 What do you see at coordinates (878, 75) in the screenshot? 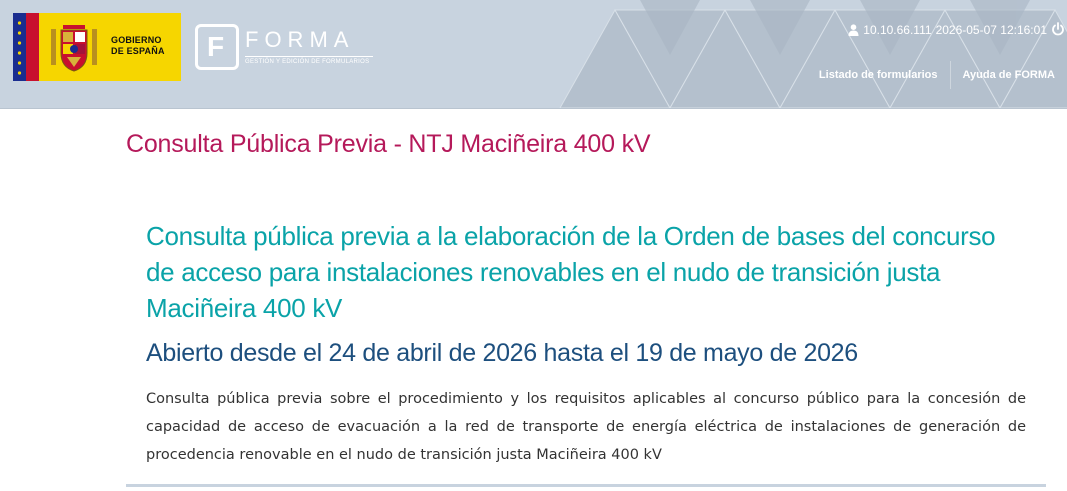
I see `nav-listado-formularios: Listado de formularios` at bounding box center [878, 75].